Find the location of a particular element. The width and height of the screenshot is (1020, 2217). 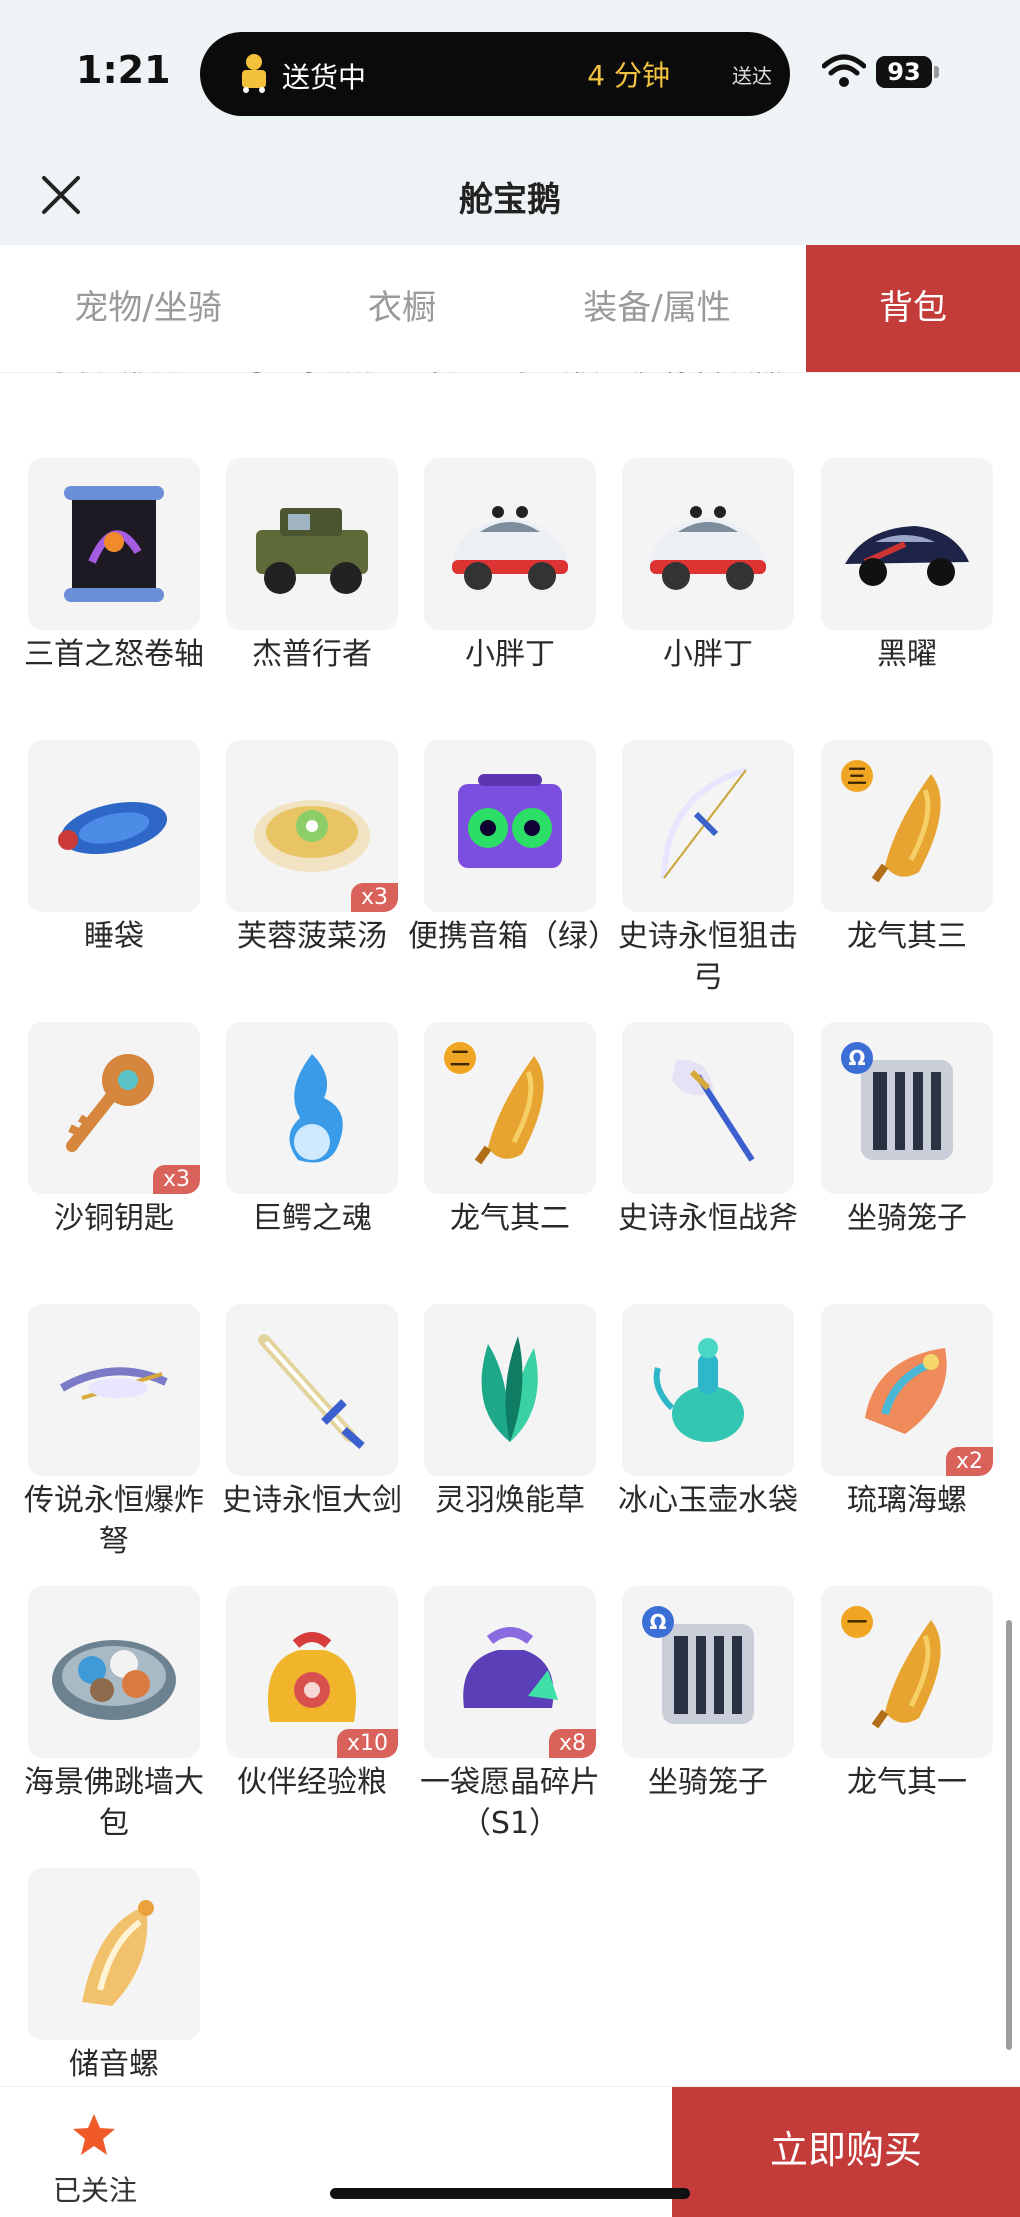

item-name: 史诗永恒狙击弓 is located at coordinates (708, 957).